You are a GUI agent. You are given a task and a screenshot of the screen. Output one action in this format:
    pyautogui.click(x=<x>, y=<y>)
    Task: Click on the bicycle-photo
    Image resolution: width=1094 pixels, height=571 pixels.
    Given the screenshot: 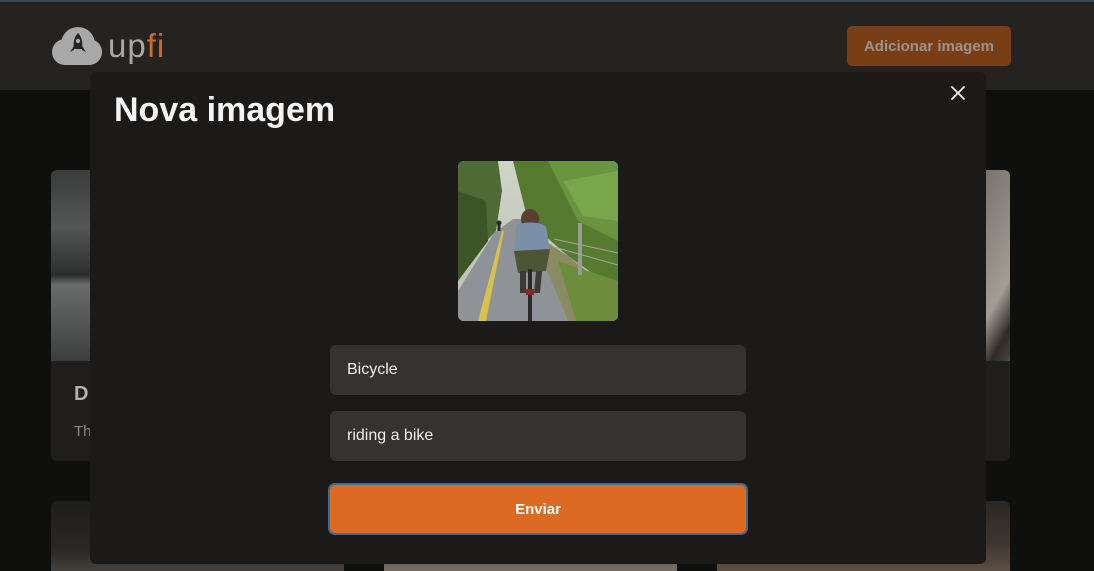 What is the action you would take?
    pyautogui.click(x=538, y=241)
    